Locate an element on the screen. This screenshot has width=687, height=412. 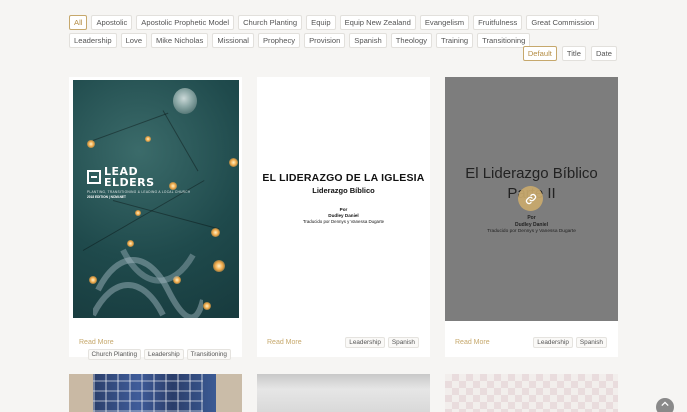
filter-evangelism: Evangelism is located at coordinates (444, 22).